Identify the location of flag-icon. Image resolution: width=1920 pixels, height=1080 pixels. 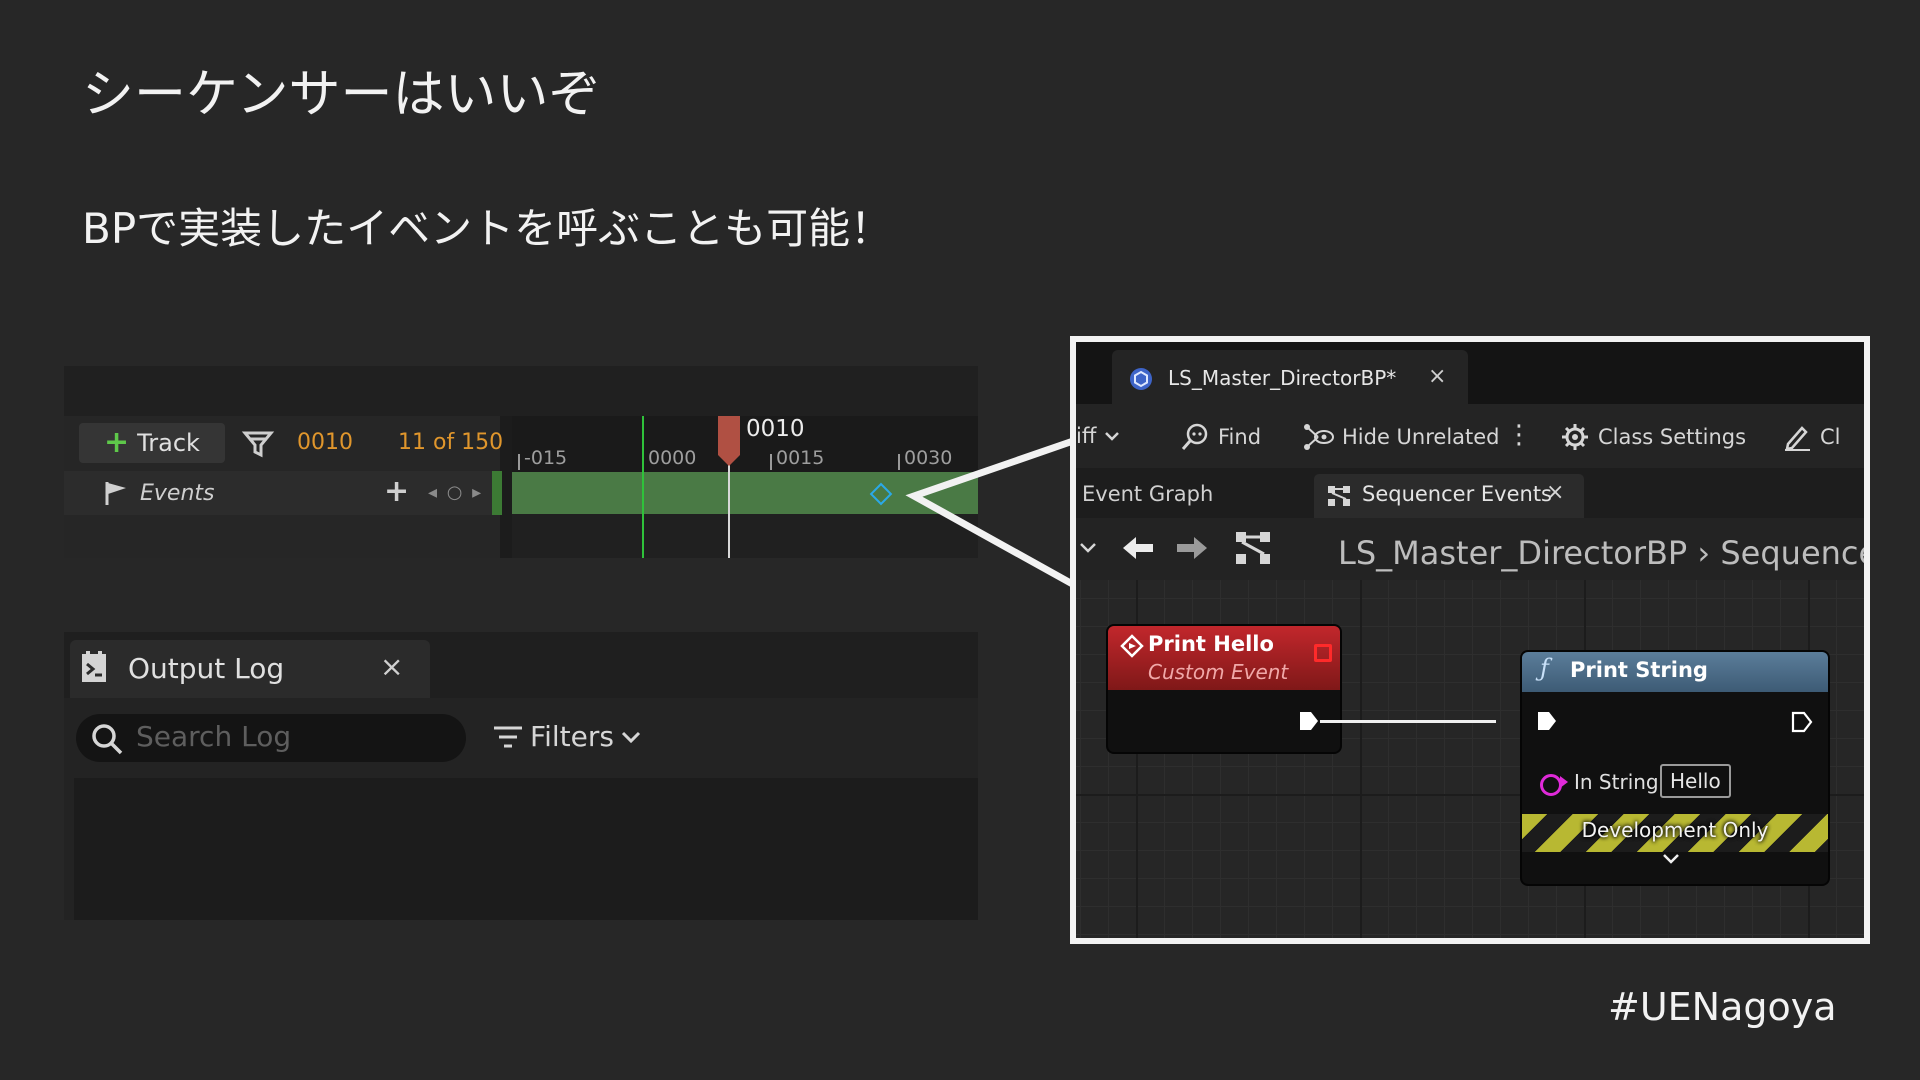
(115, 493).